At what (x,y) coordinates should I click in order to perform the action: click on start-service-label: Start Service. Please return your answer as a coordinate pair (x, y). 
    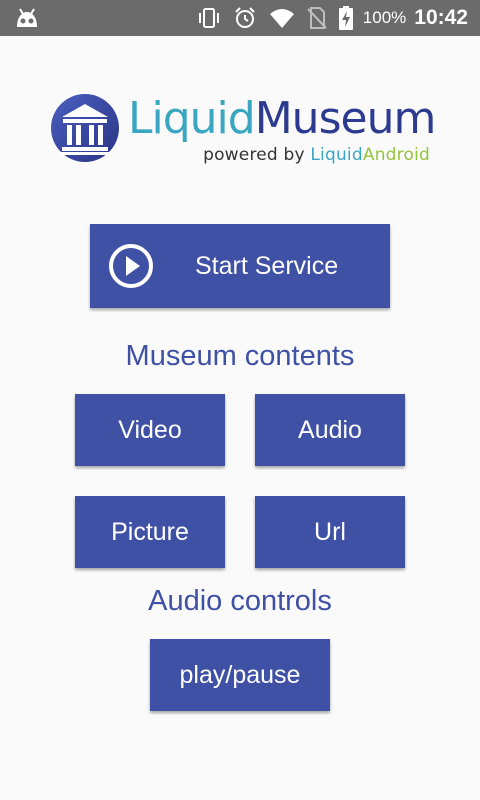
    Looking at the image, I should click on (267, 266).